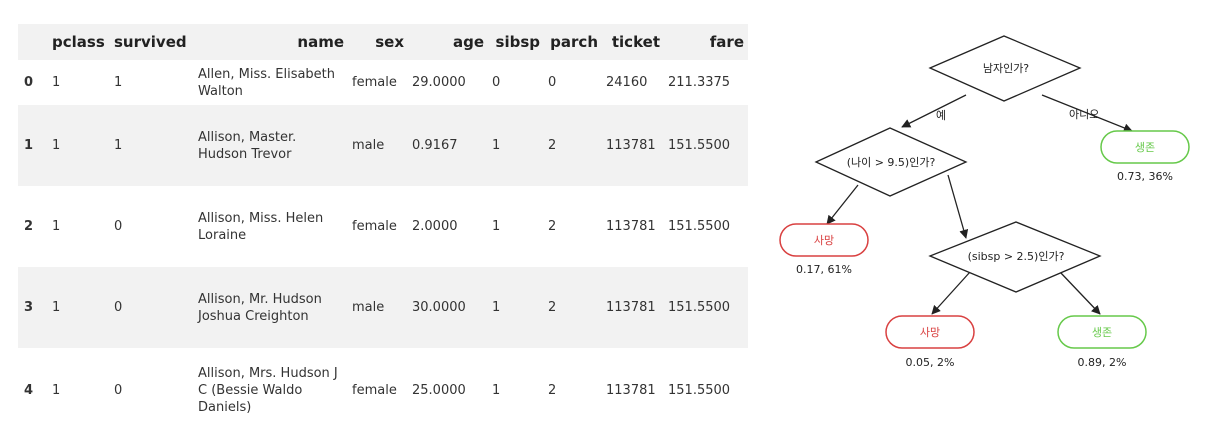 Image resolution: width=1218 pixels, height=435 pixels. Describe the element at coordinates (78, 42) in the screenshot. I see `column-header-pclass: pclass` at that location.